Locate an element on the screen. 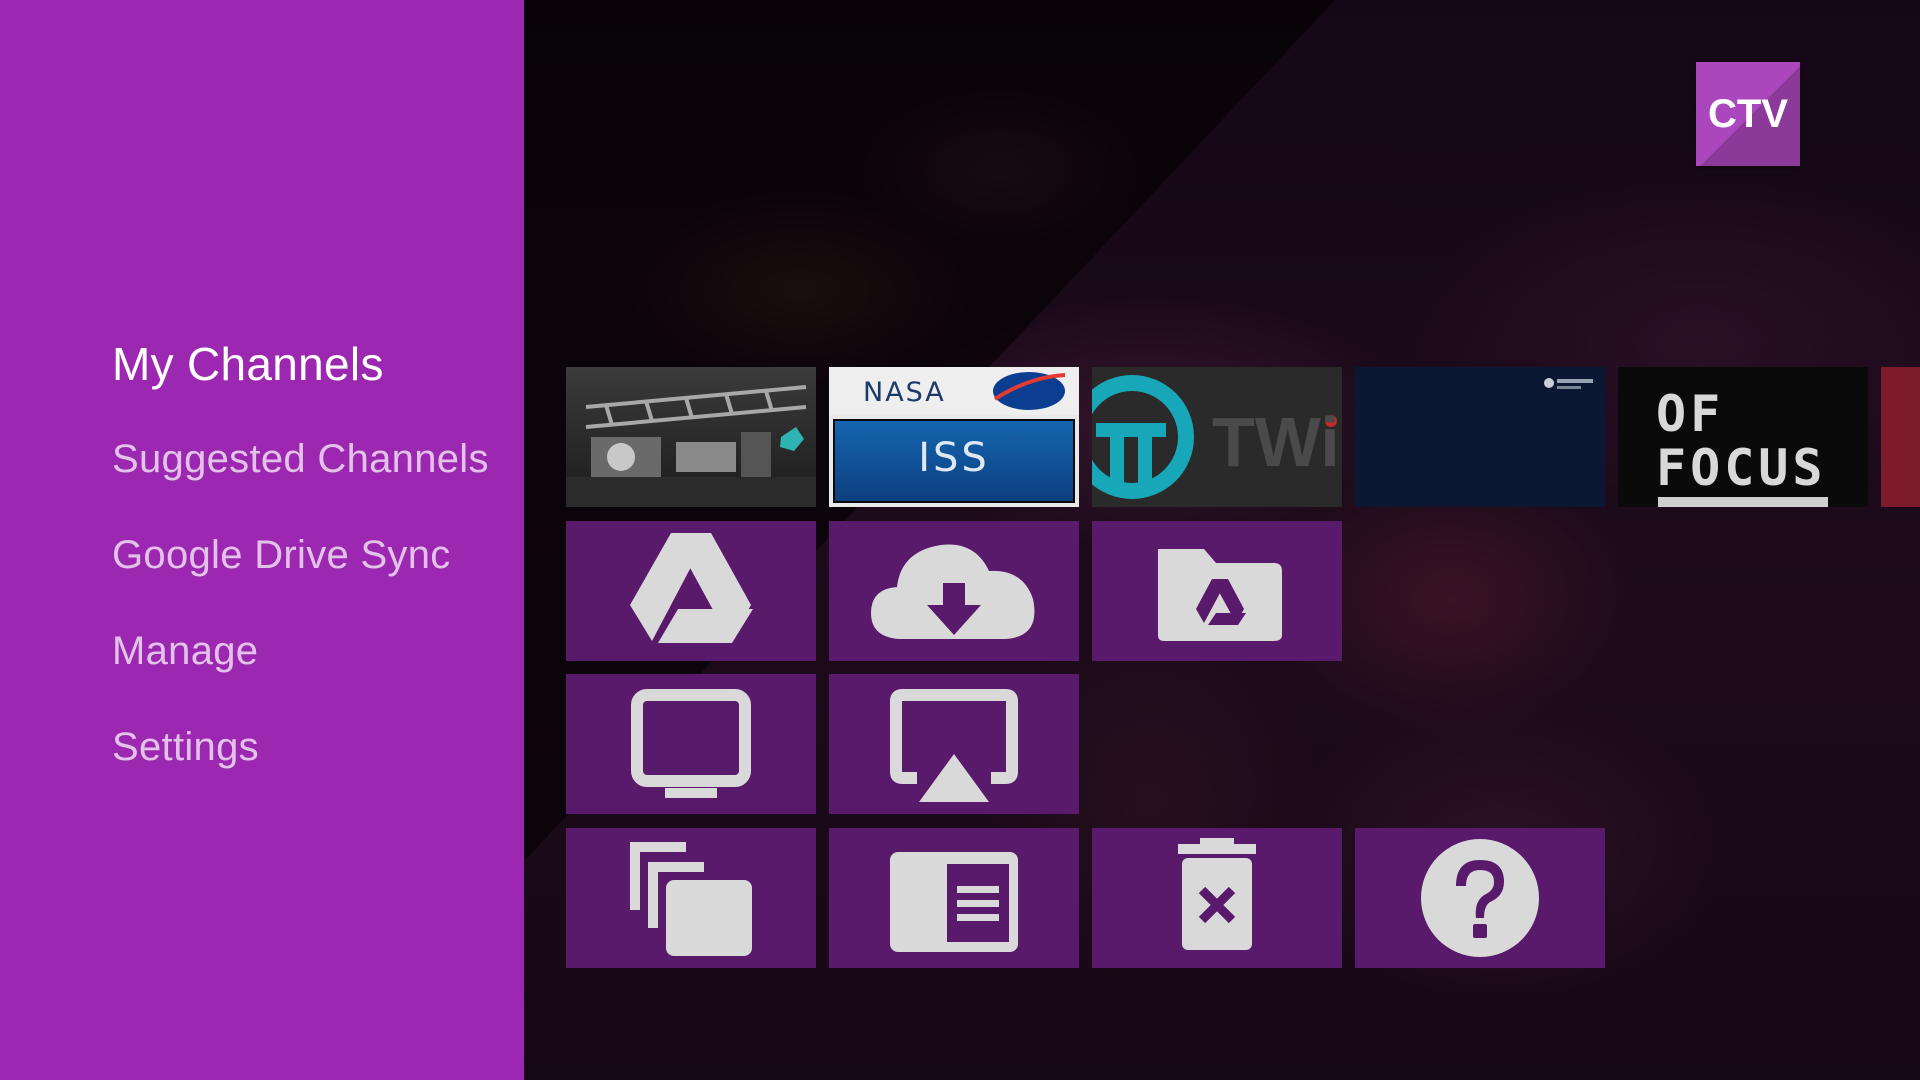 This screenshot has height=1080, width=1920. help-button is located at coordinates (1480, 898).